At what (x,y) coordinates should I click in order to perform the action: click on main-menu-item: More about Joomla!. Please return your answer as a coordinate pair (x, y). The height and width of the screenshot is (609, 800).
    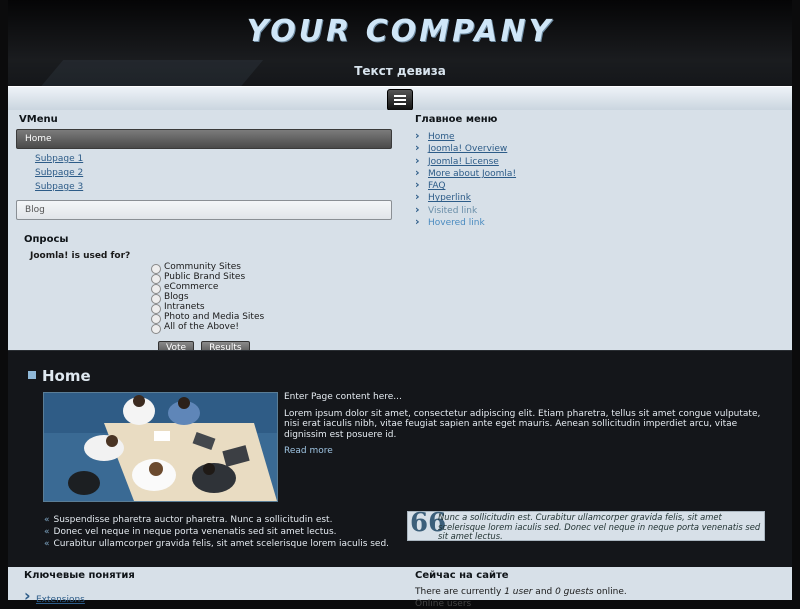
    Looking at the image, I should click on (595, 173).